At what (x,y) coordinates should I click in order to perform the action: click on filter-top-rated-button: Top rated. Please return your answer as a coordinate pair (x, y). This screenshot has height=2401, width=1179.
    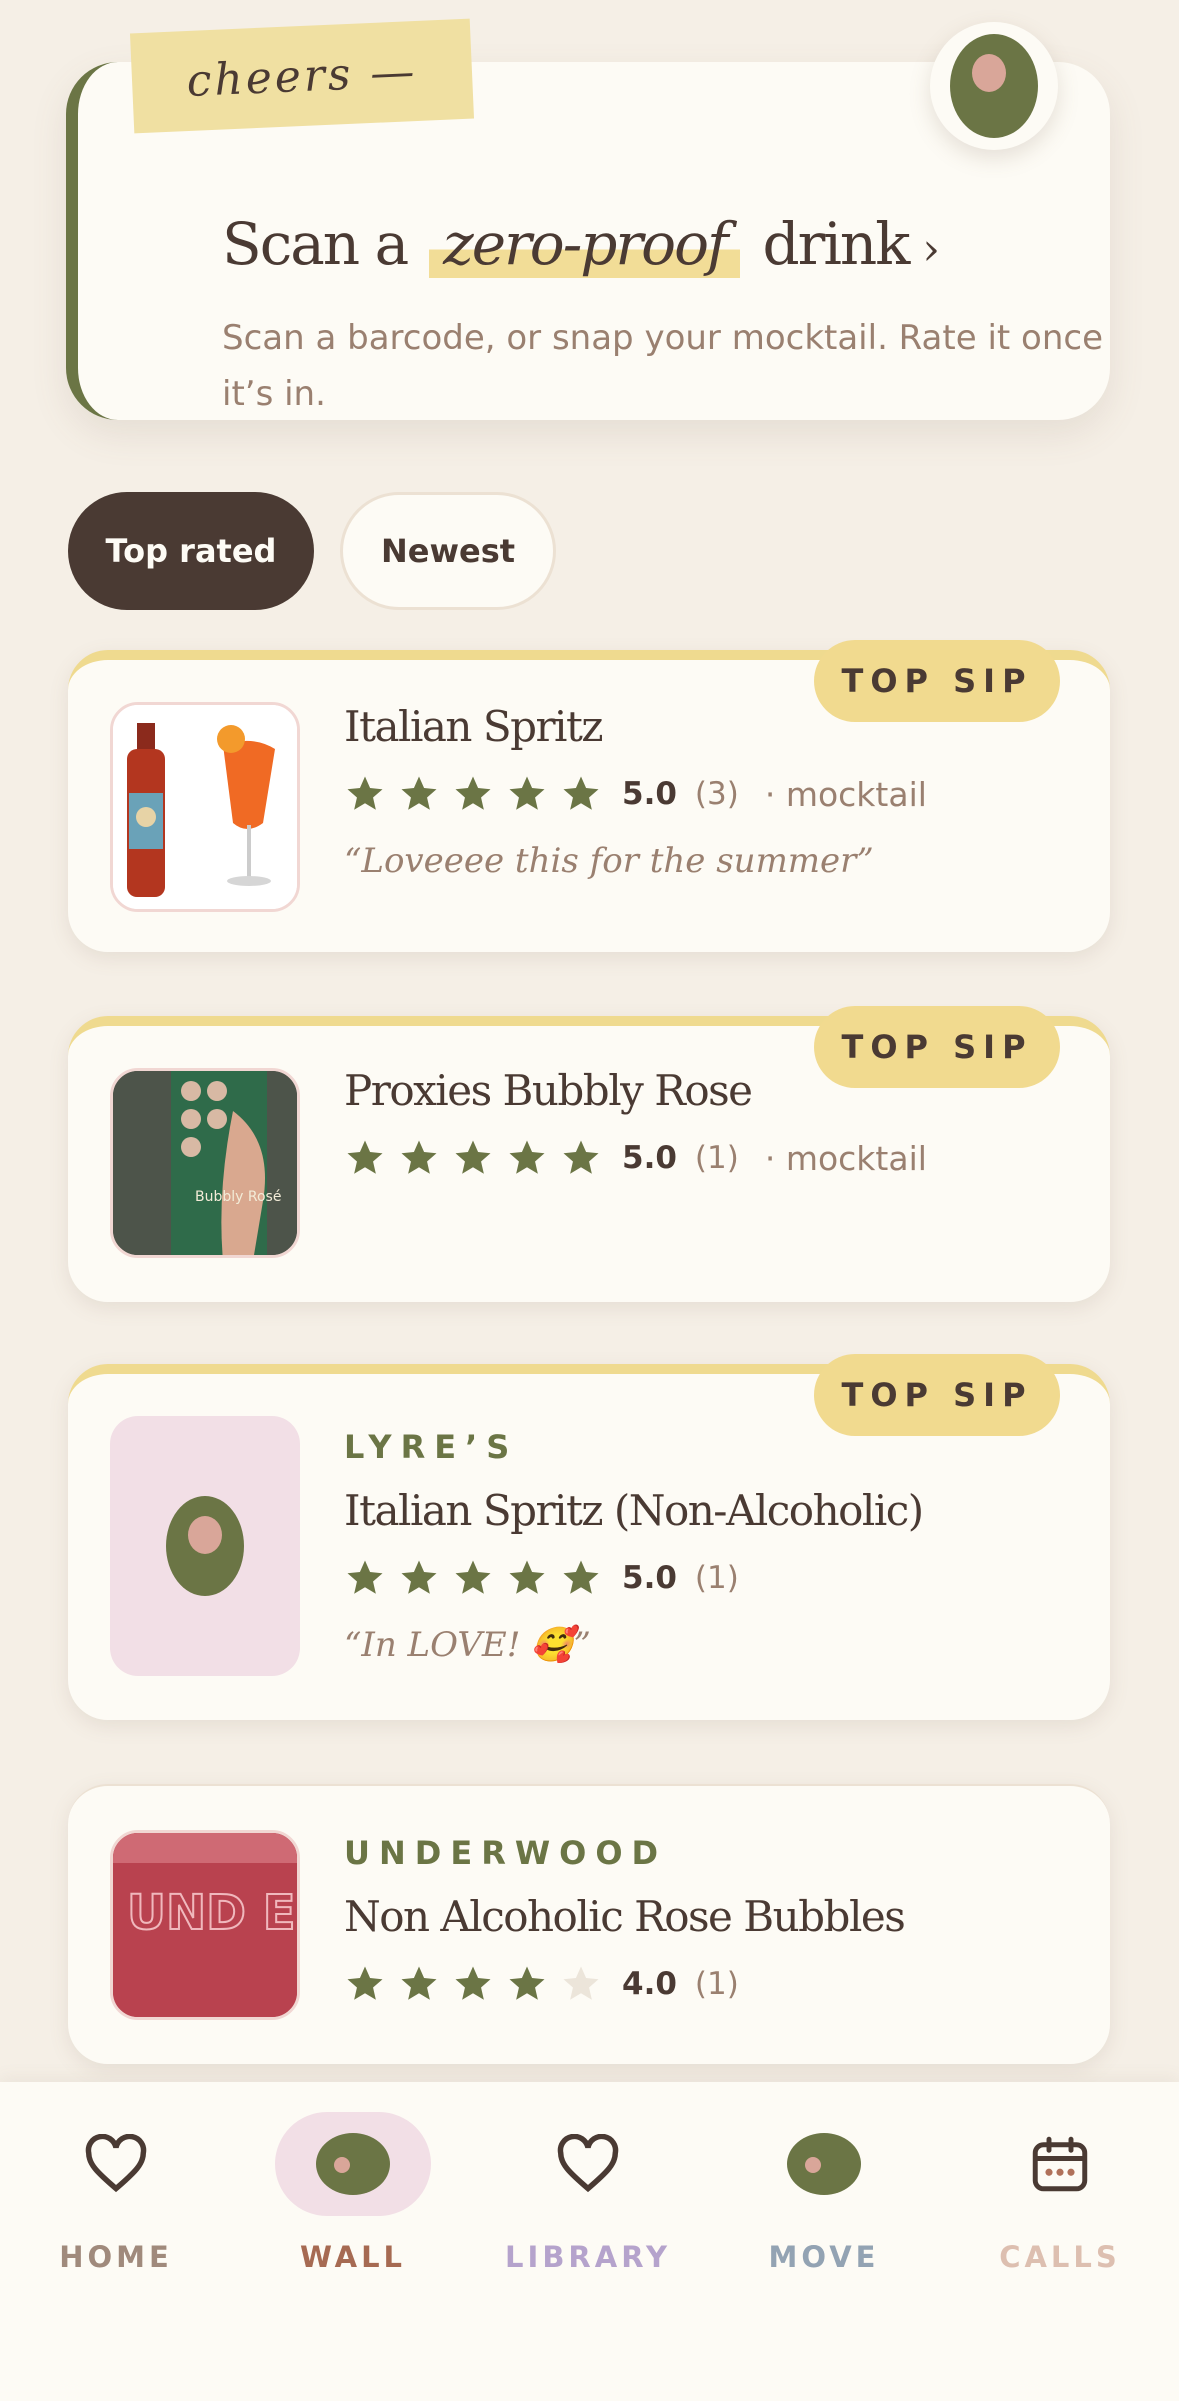
    Looking at the image, I should click on (191, 551).